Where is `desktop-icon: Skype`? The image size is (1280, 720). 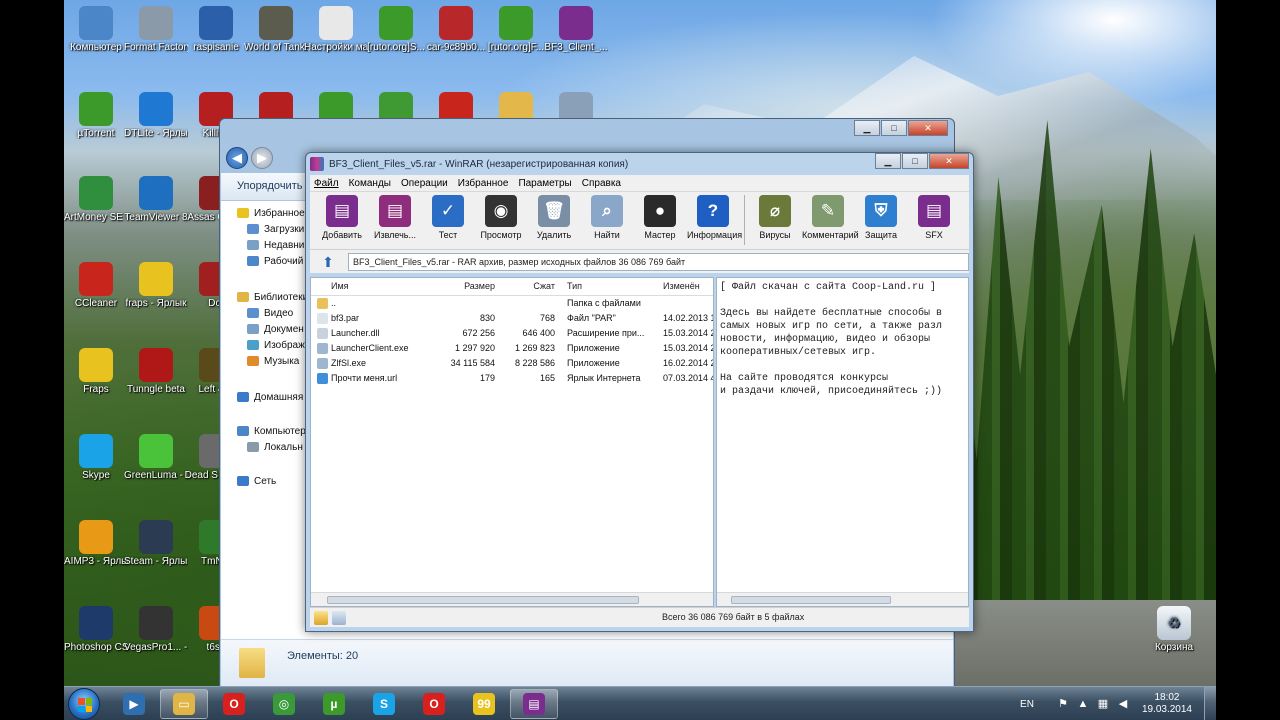 desktop-icon: Skype is located at coordinates (96, 457).